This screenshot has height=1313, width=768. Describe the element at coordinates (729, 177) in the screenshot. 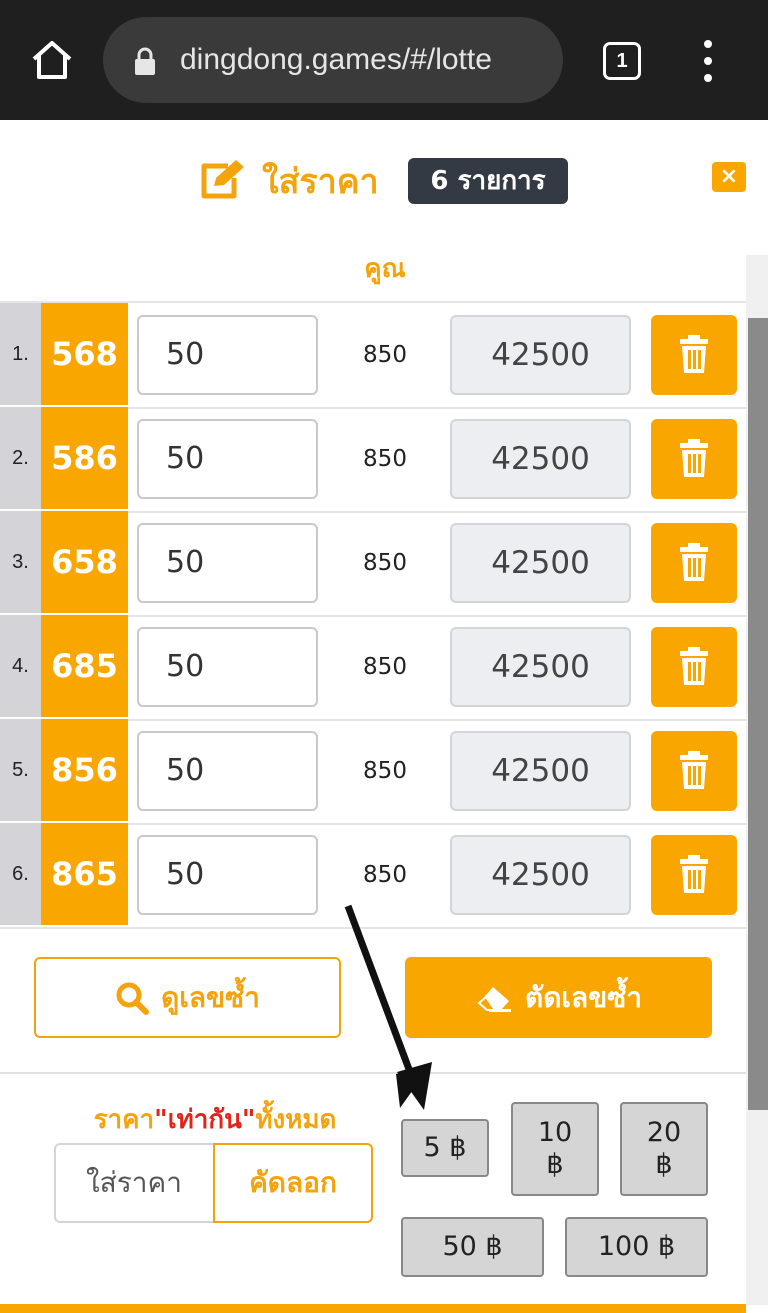

I see `close-icon: ×` at that location.